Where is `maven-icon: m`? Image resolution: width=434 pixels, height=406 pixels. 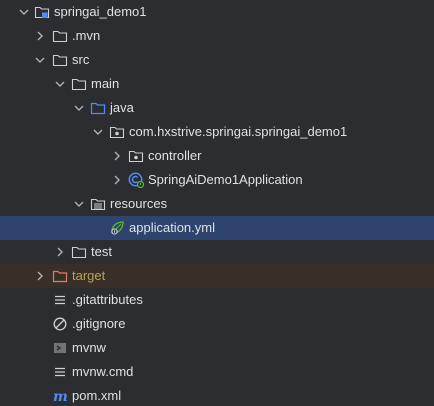 maven-icon: m is located at coordinates (60, 395).